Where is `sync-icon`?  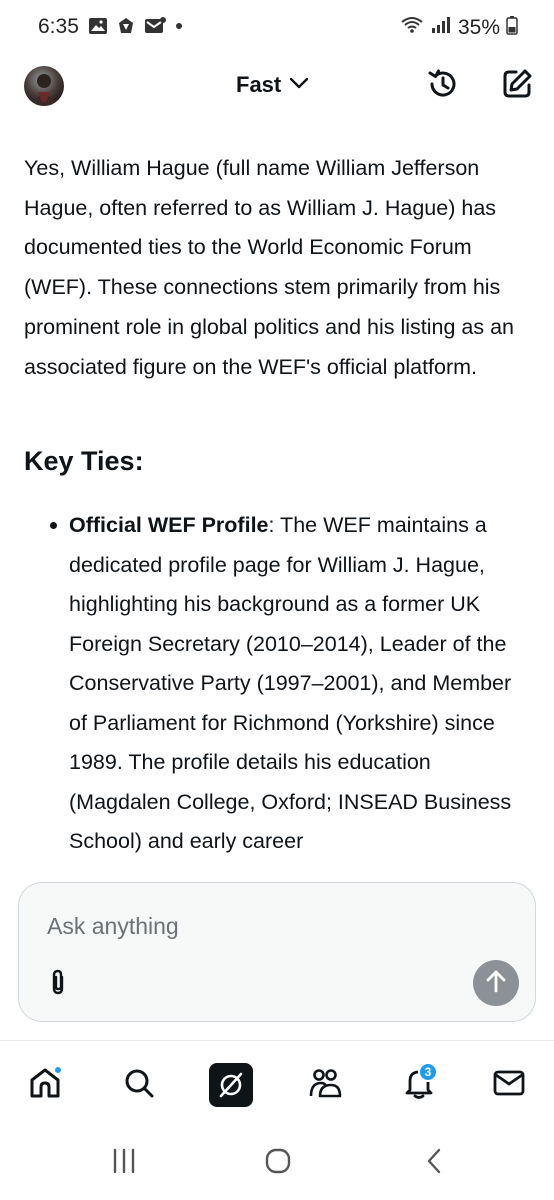
sync-icon is located at coordinates (126, 26).